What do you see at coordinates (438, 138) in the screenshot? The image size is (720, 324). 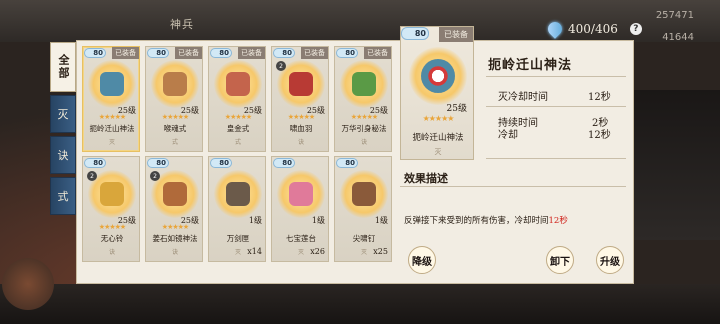 I see `detail-name: 扼岭迁山神法` at bounding box center [438, 138].